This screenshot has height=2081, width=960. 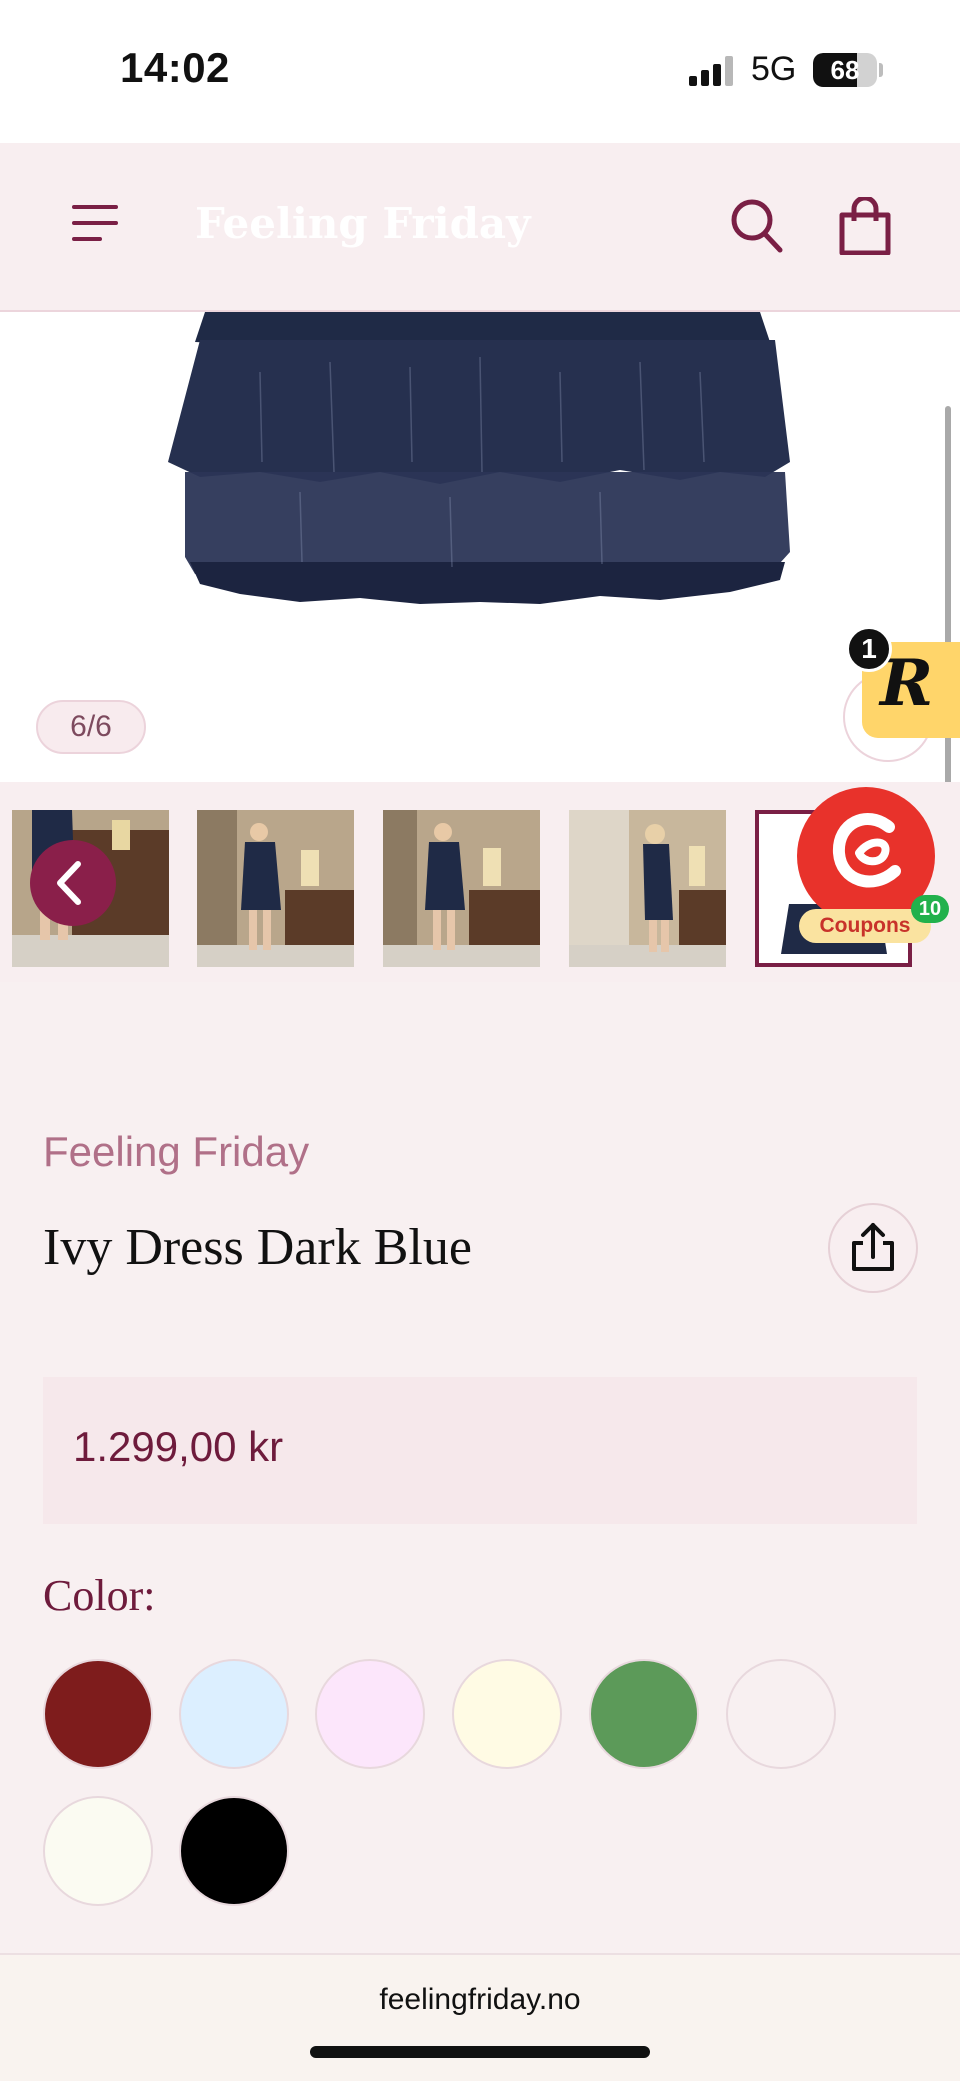 I want to click on price-box: 1.299,00 kr, so click(x=480, y=1450).